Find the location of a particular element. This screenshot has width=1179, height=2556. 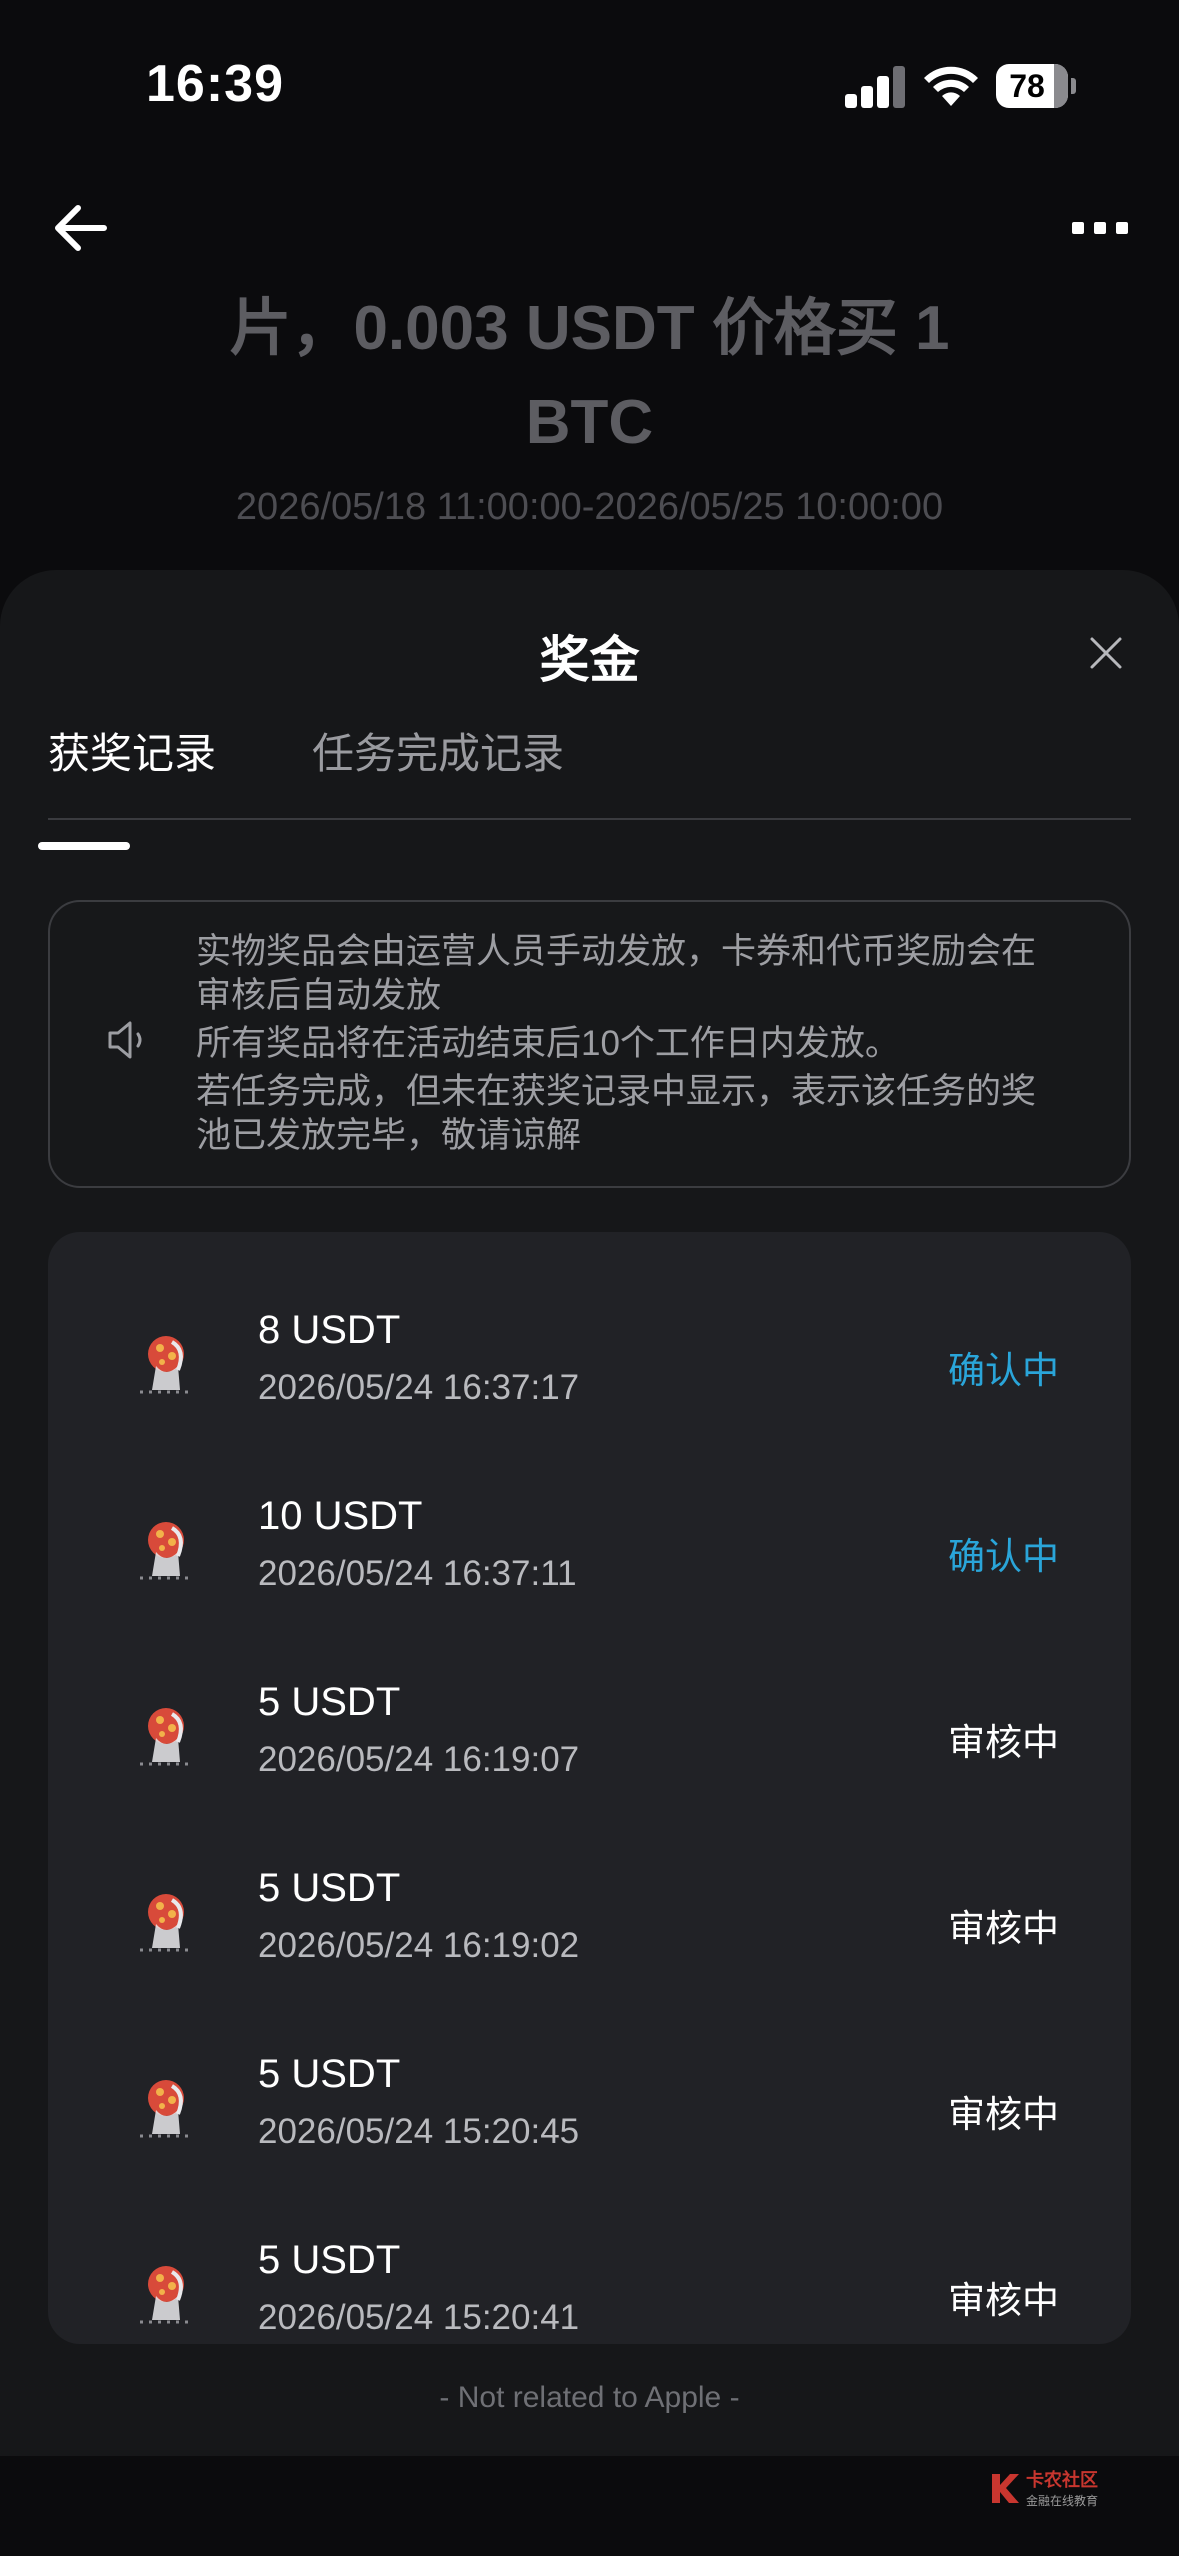

watermark-logo-icon is located at coordinates (1005, 2488).